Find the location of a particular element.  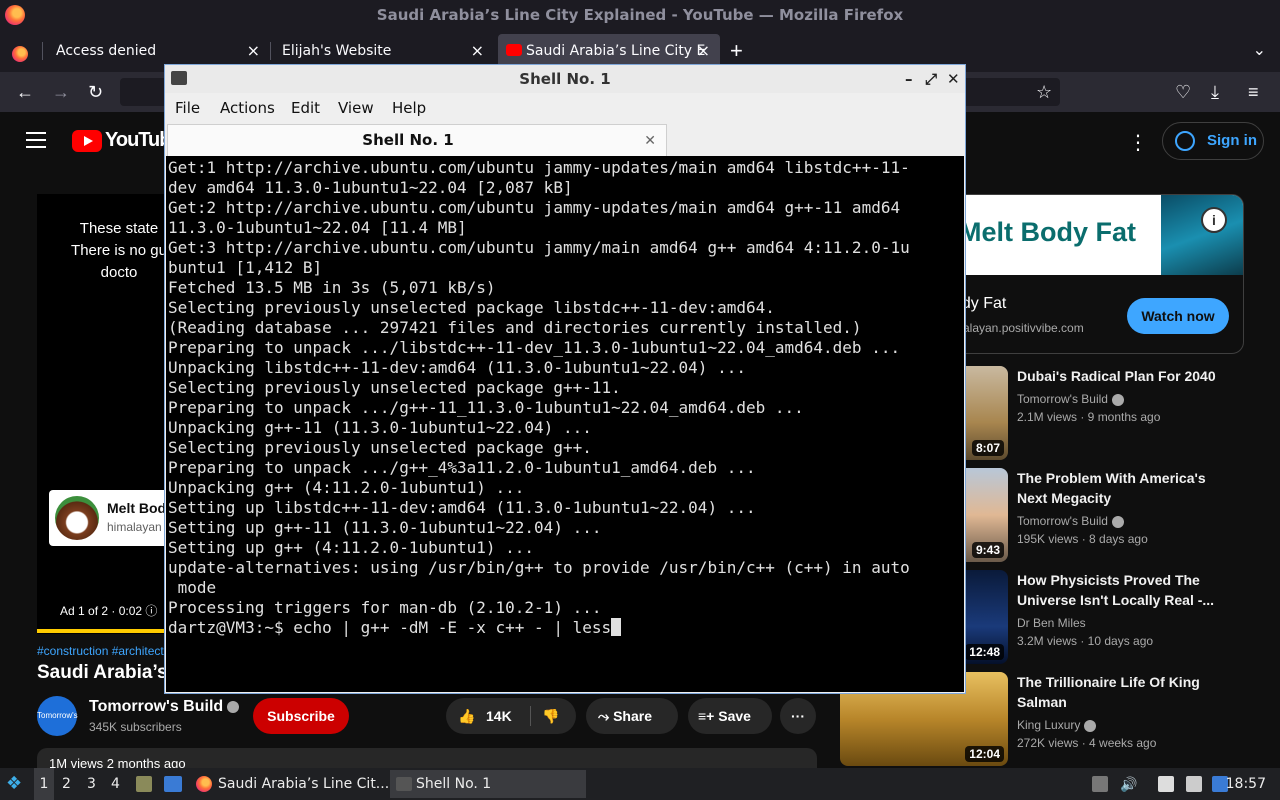

network-icon is located at coordinates (1194, 784).